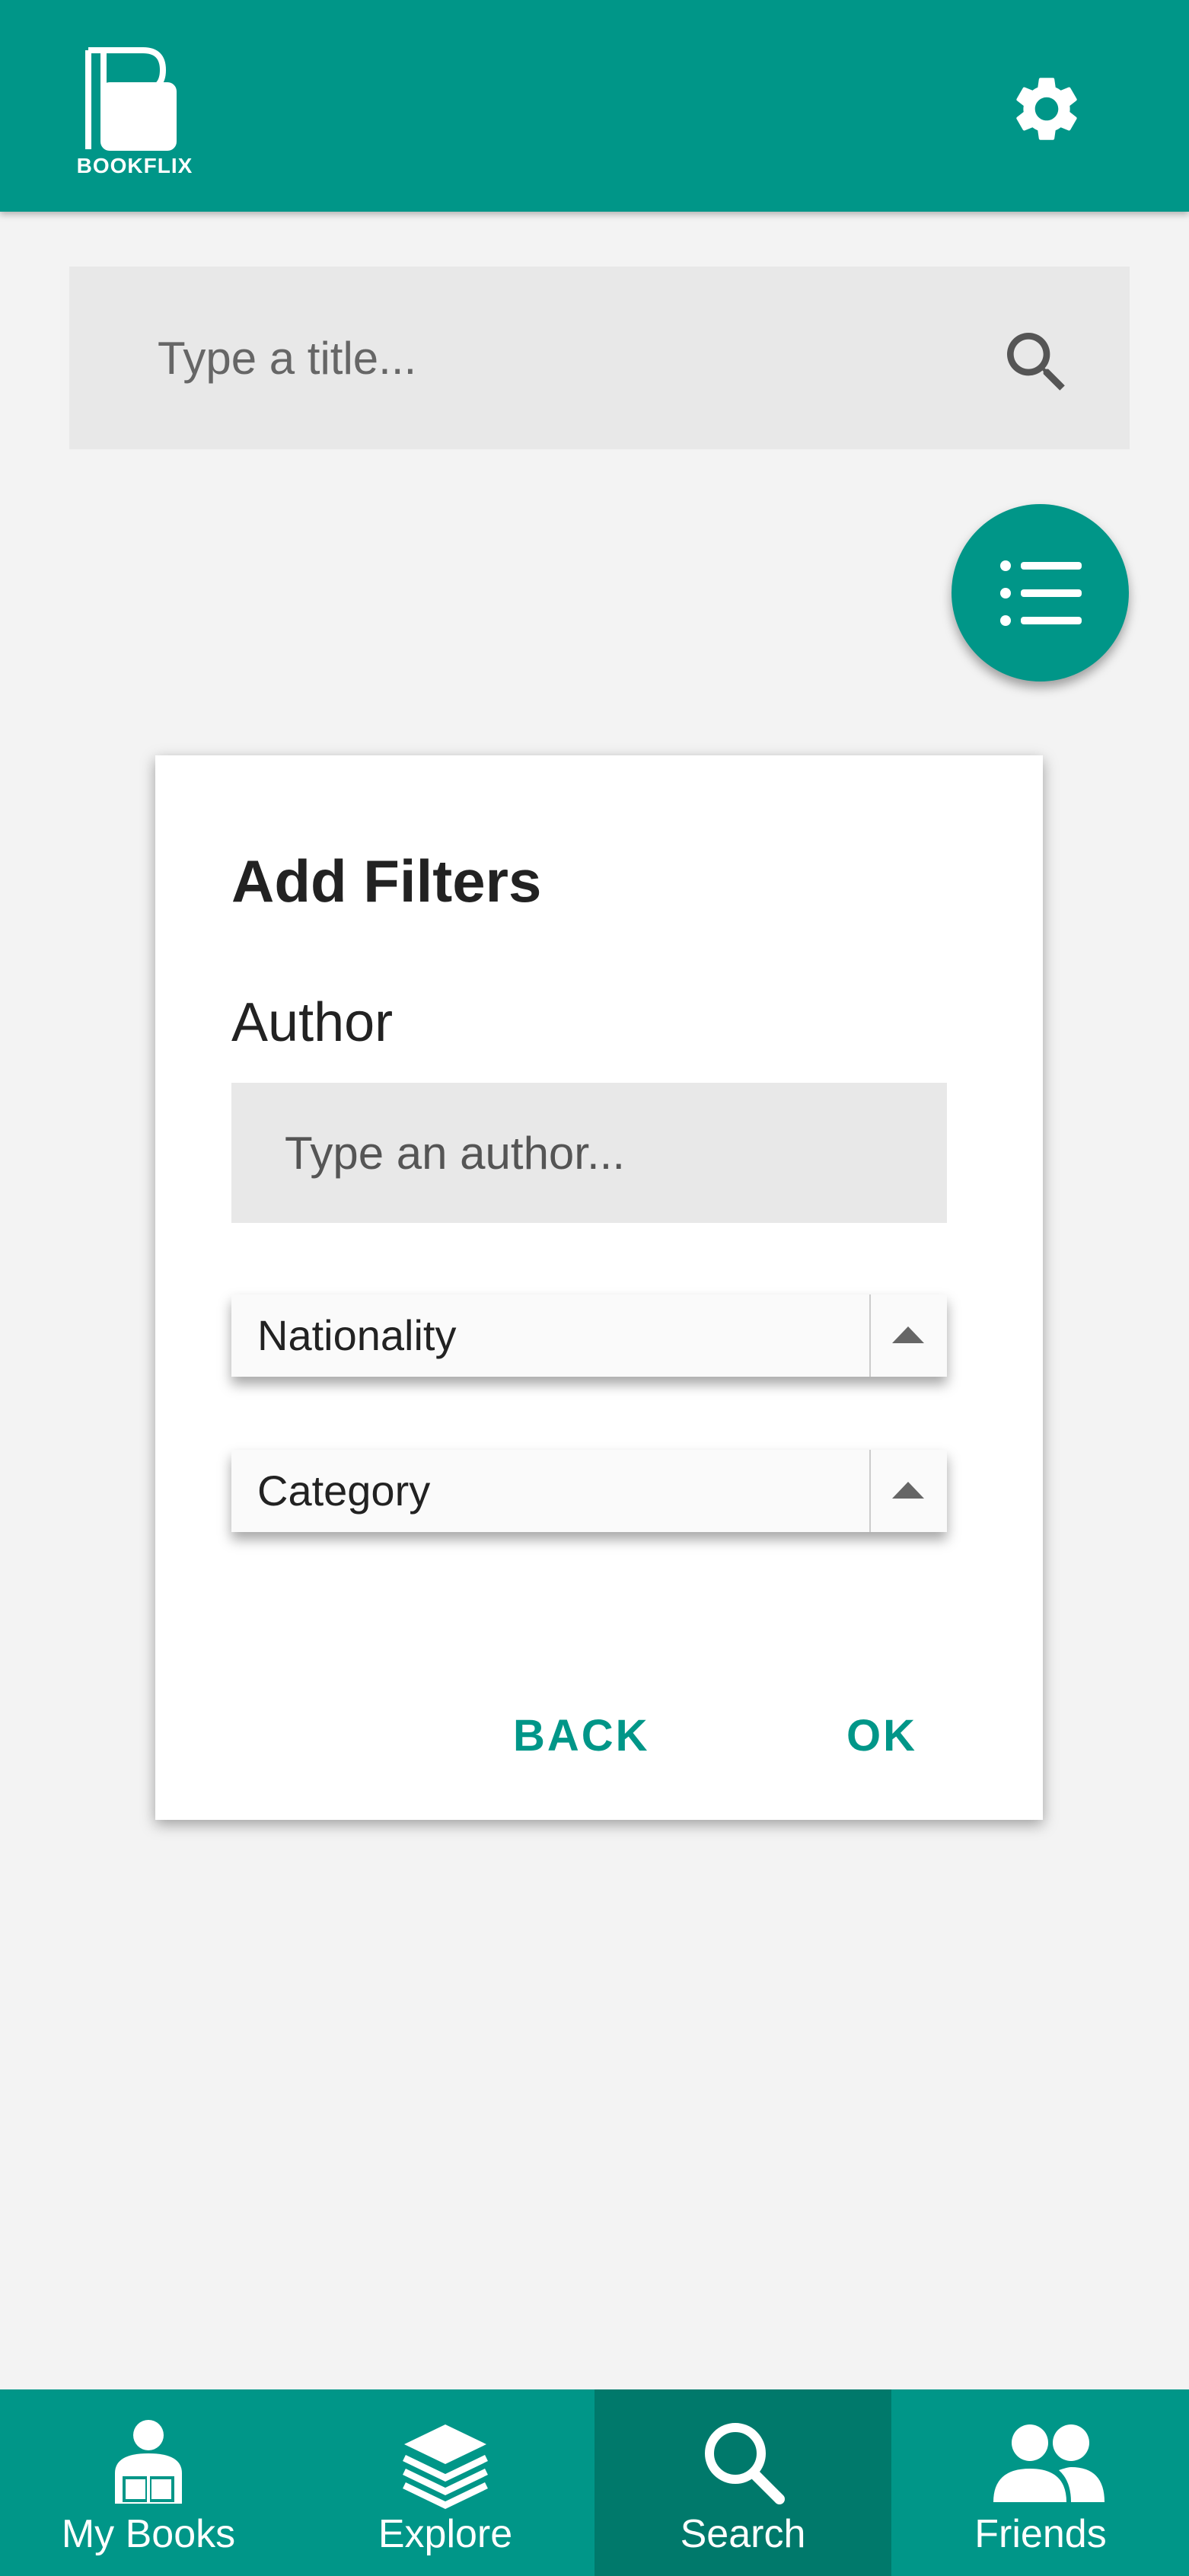  I want to click on search-bar, so click(599, 358).